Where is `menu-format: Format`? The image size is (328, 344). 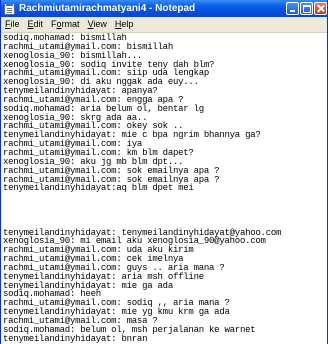 menu-format: Format is located at coordinates (65, 24).